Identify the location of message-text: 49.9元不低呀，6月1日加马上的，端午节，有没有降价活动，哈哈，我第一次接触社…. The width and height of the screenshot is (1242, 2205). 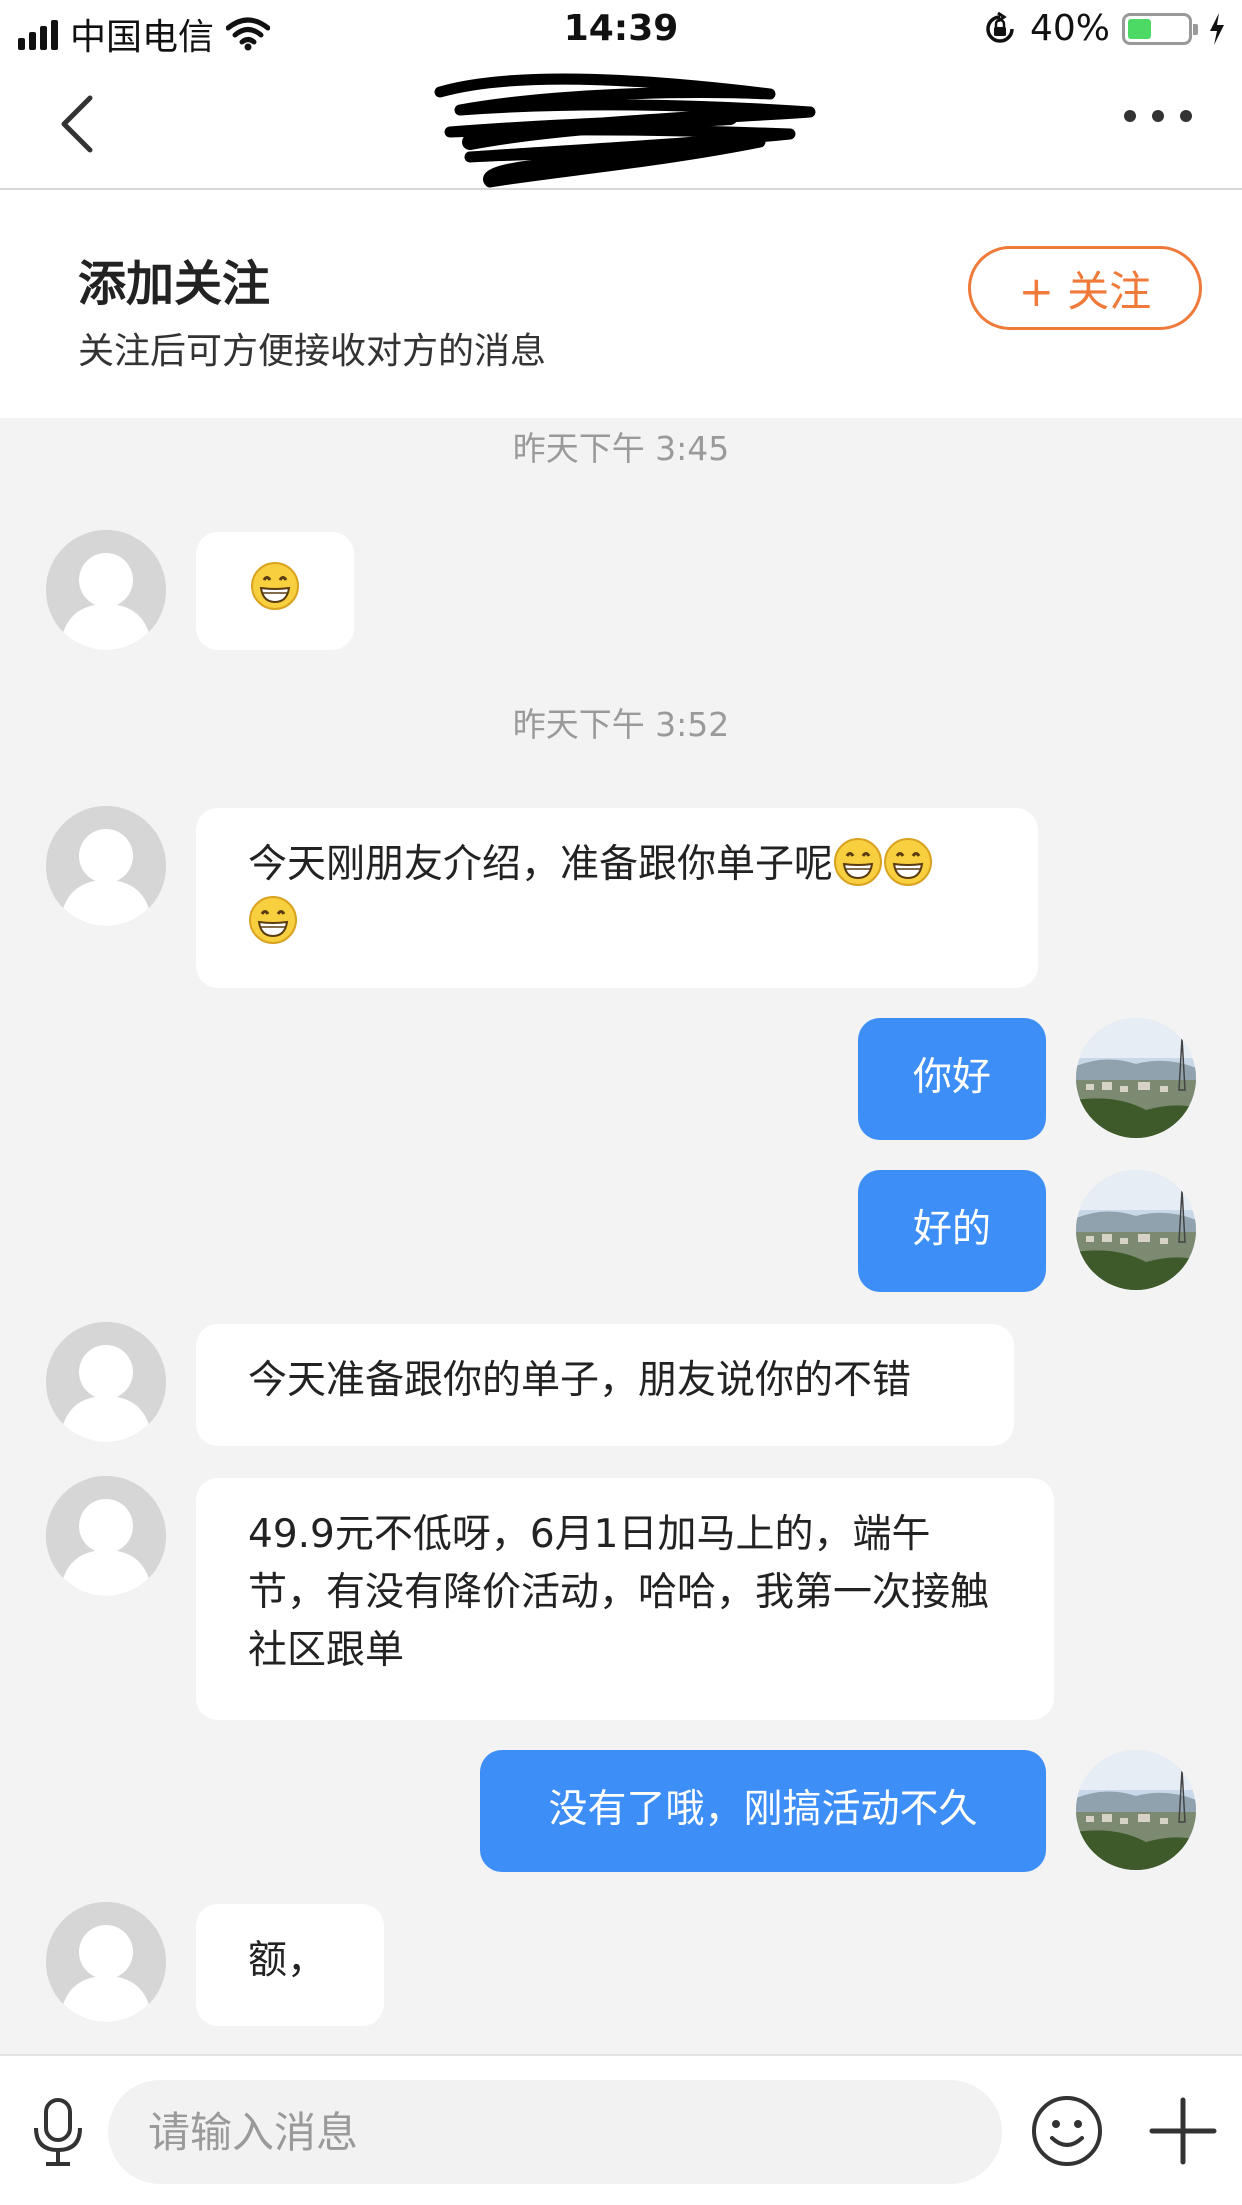
(619, 1592).